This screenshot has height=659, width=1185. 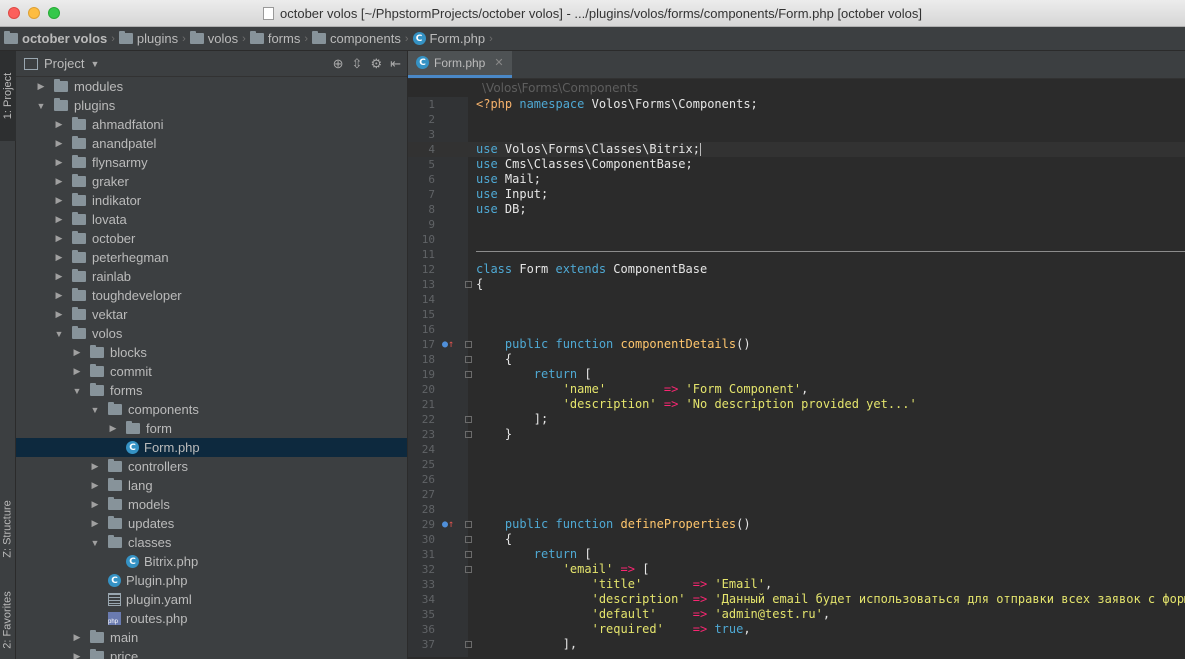 What do you see at coordinates (8, 96) in the screenshot?
I see `project-tool-tab: 1: Project` at bounding box center [8, 96].